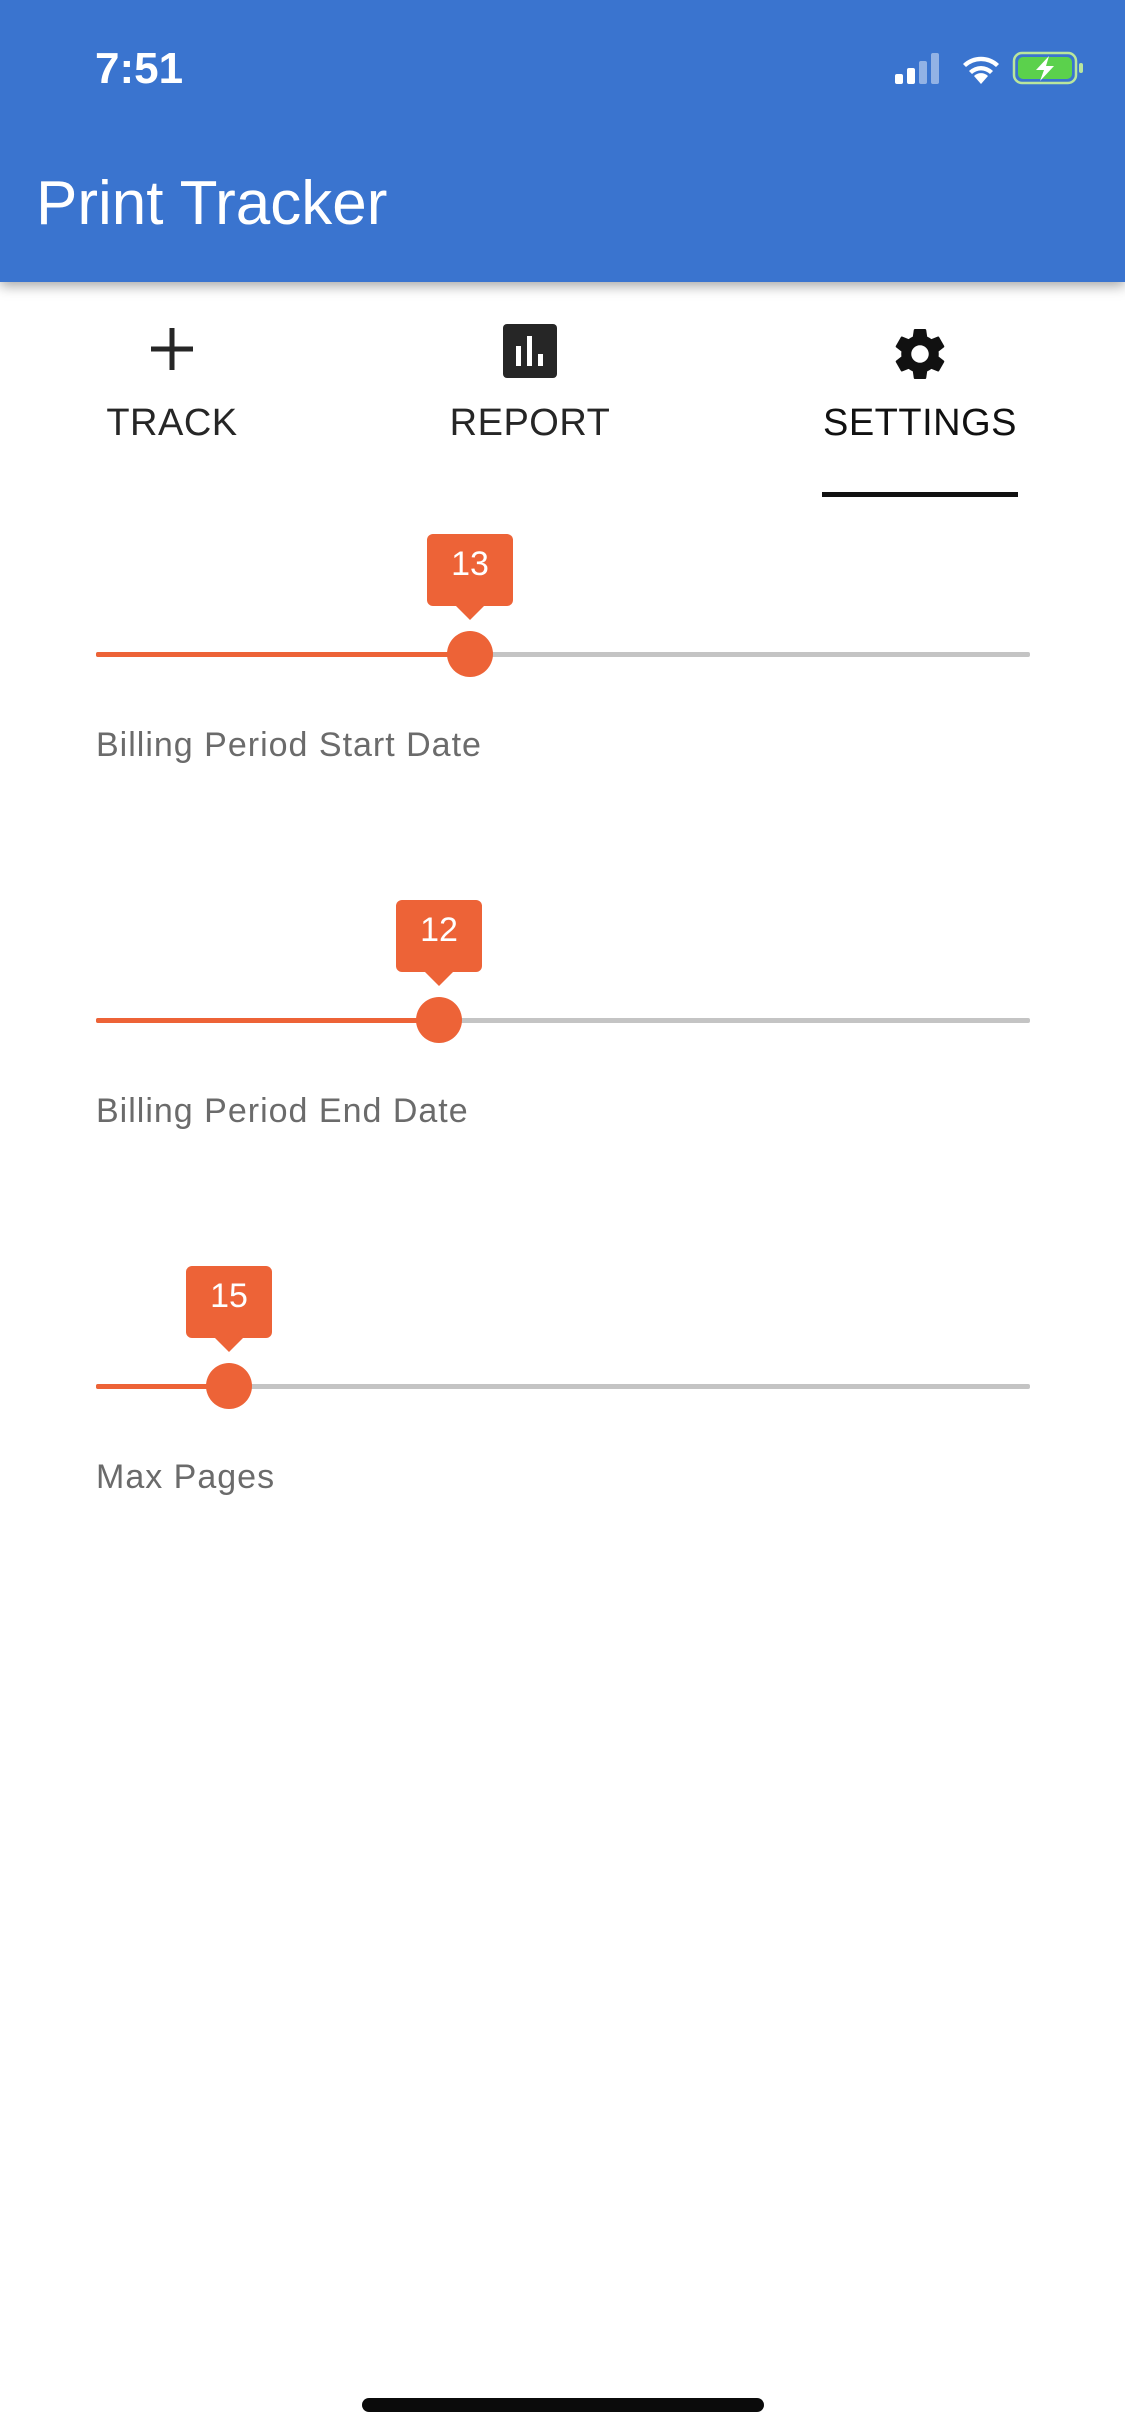  I want to click on tab-label: TRACK, so click(172, 423).